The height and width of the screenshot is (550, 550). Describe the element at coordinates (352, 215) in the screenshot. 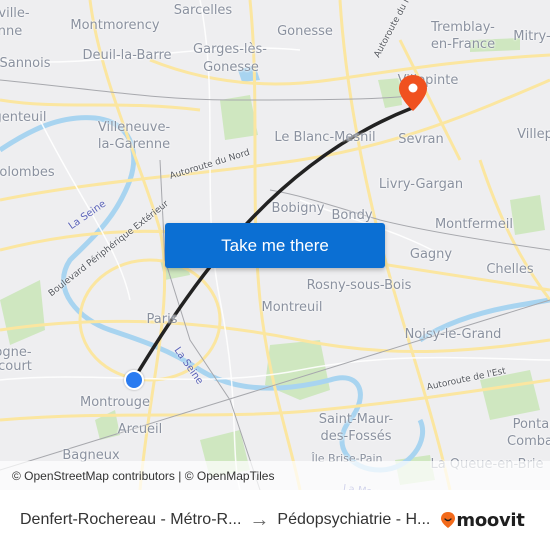

I see `place-label: Bondy` at that location.